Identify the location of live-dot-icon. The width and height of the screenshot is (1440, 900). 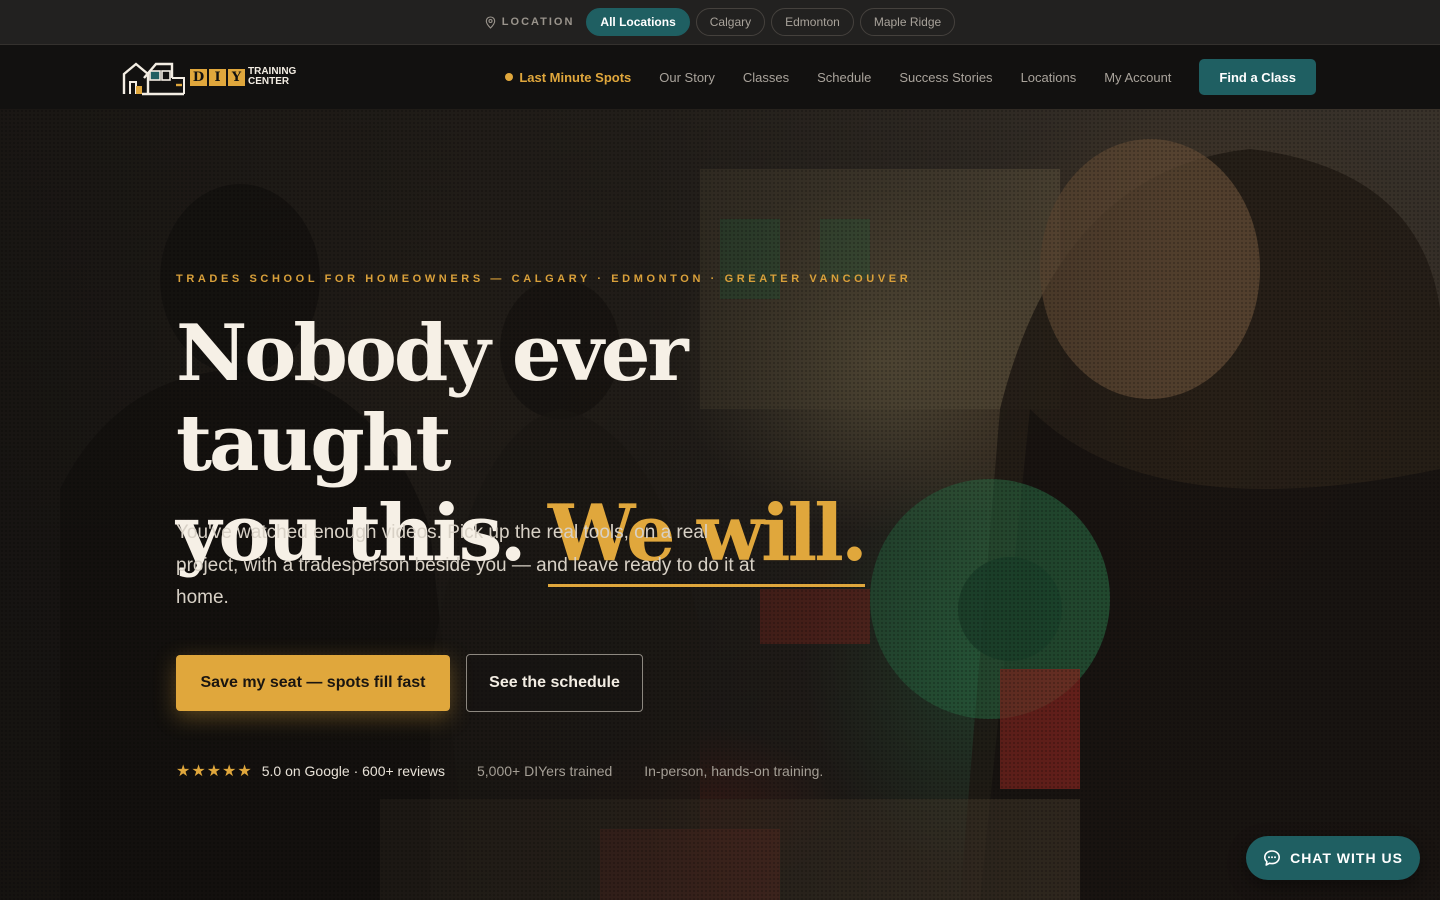
(509, 77).